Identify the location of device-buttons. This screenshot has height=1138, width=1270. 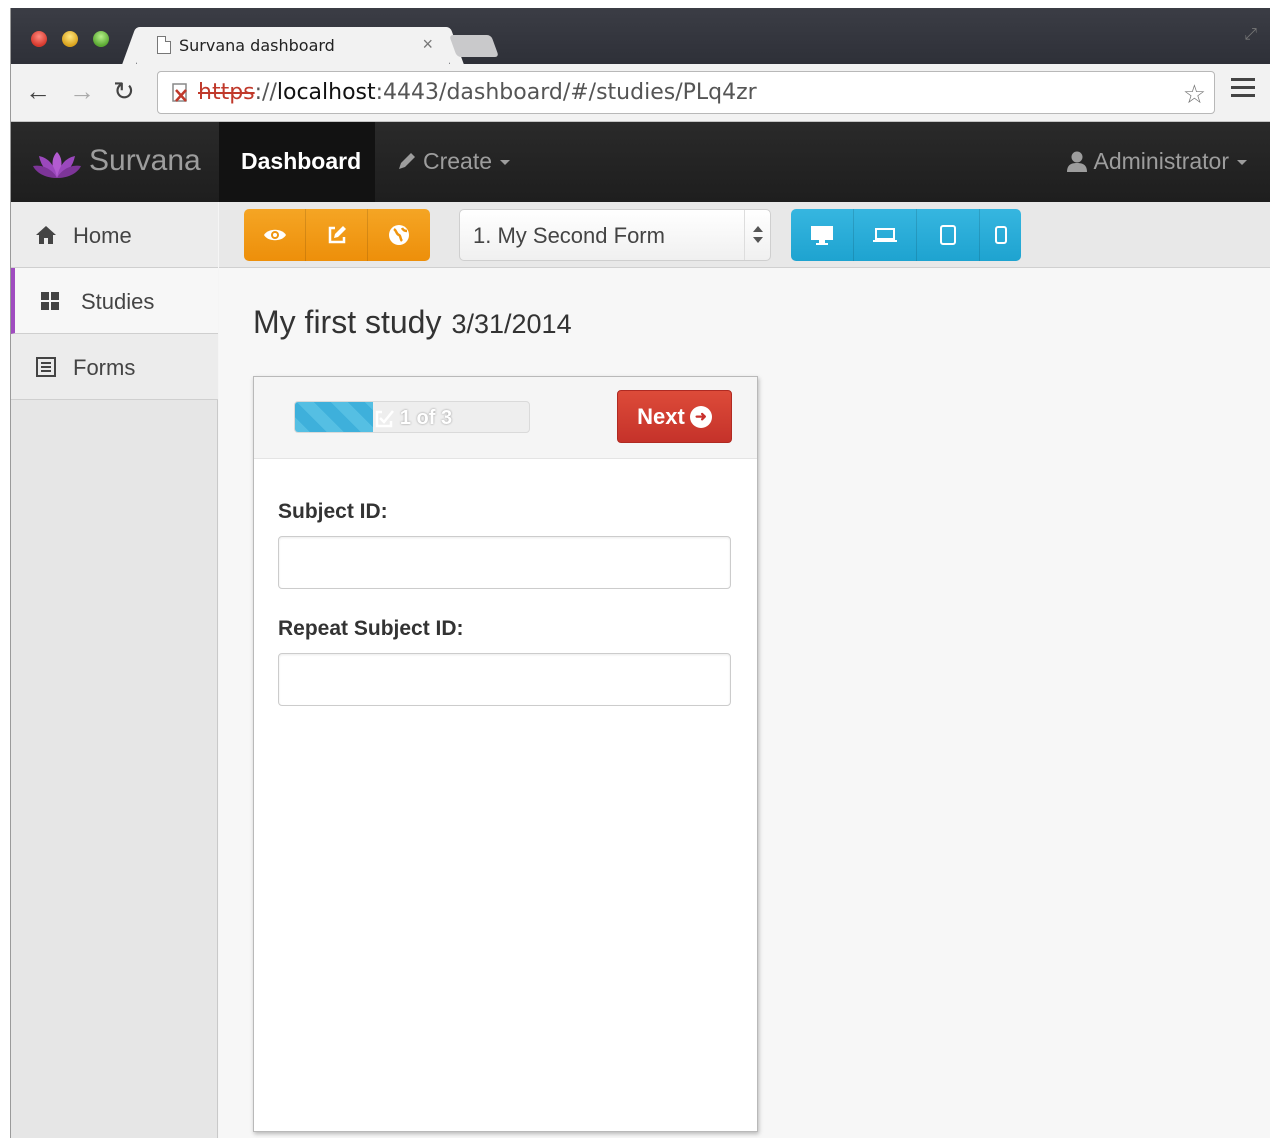
(906, 235).